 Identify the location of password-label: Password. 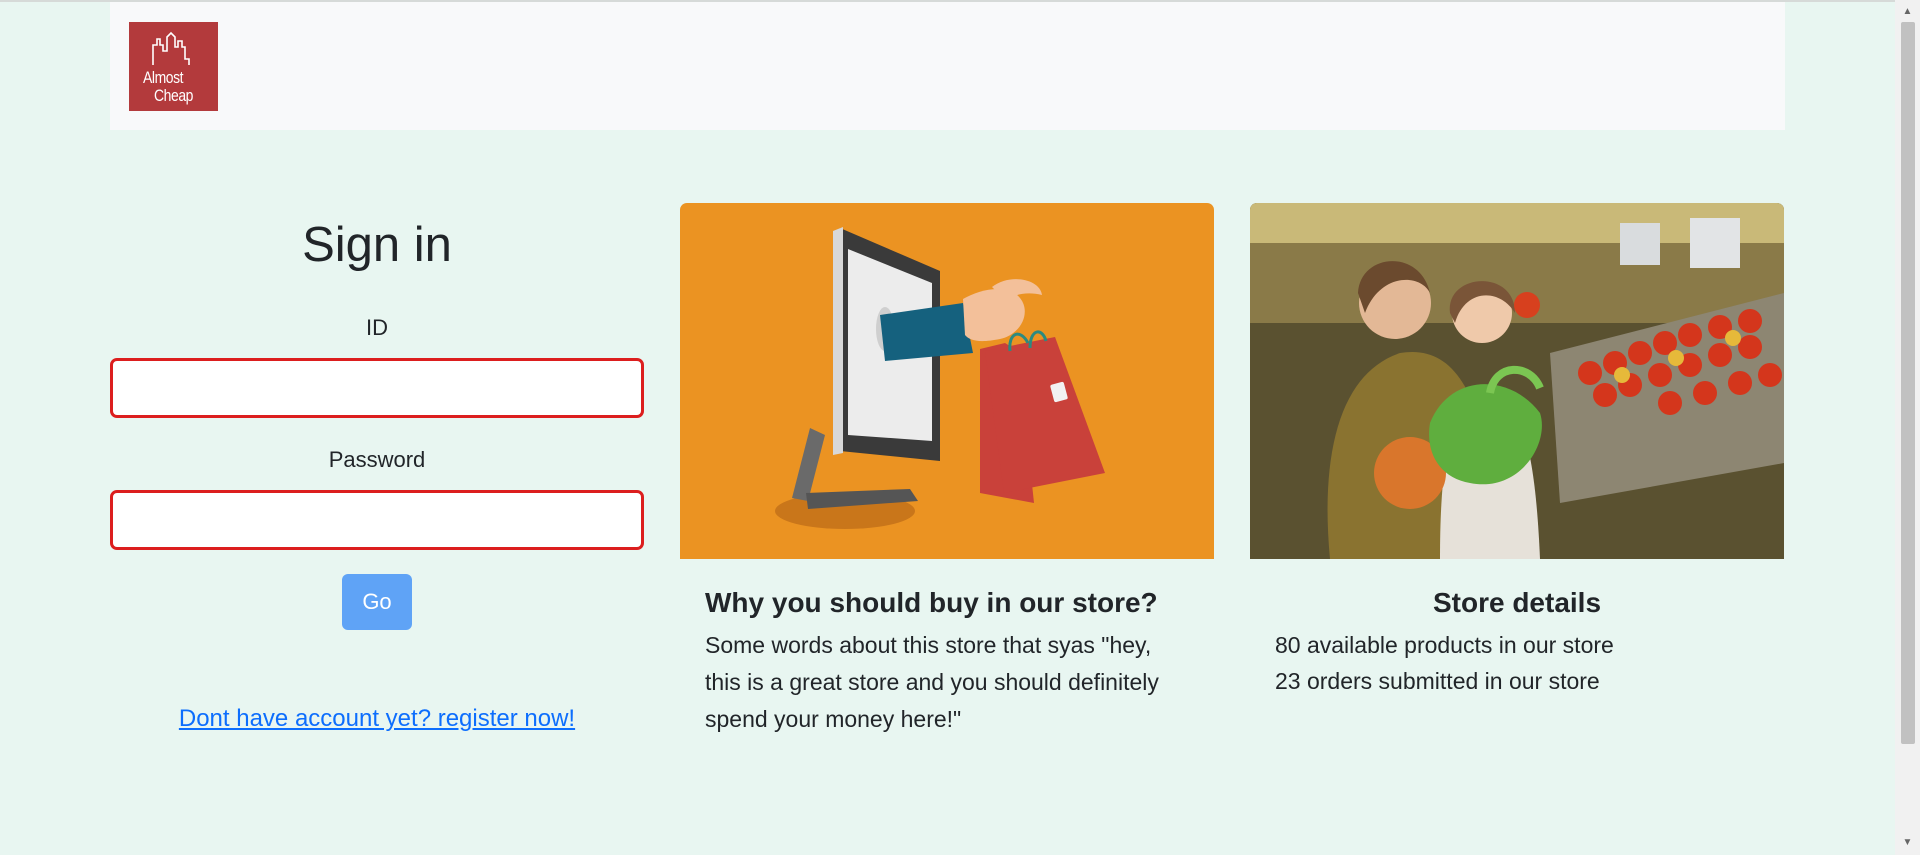
(377, 459).